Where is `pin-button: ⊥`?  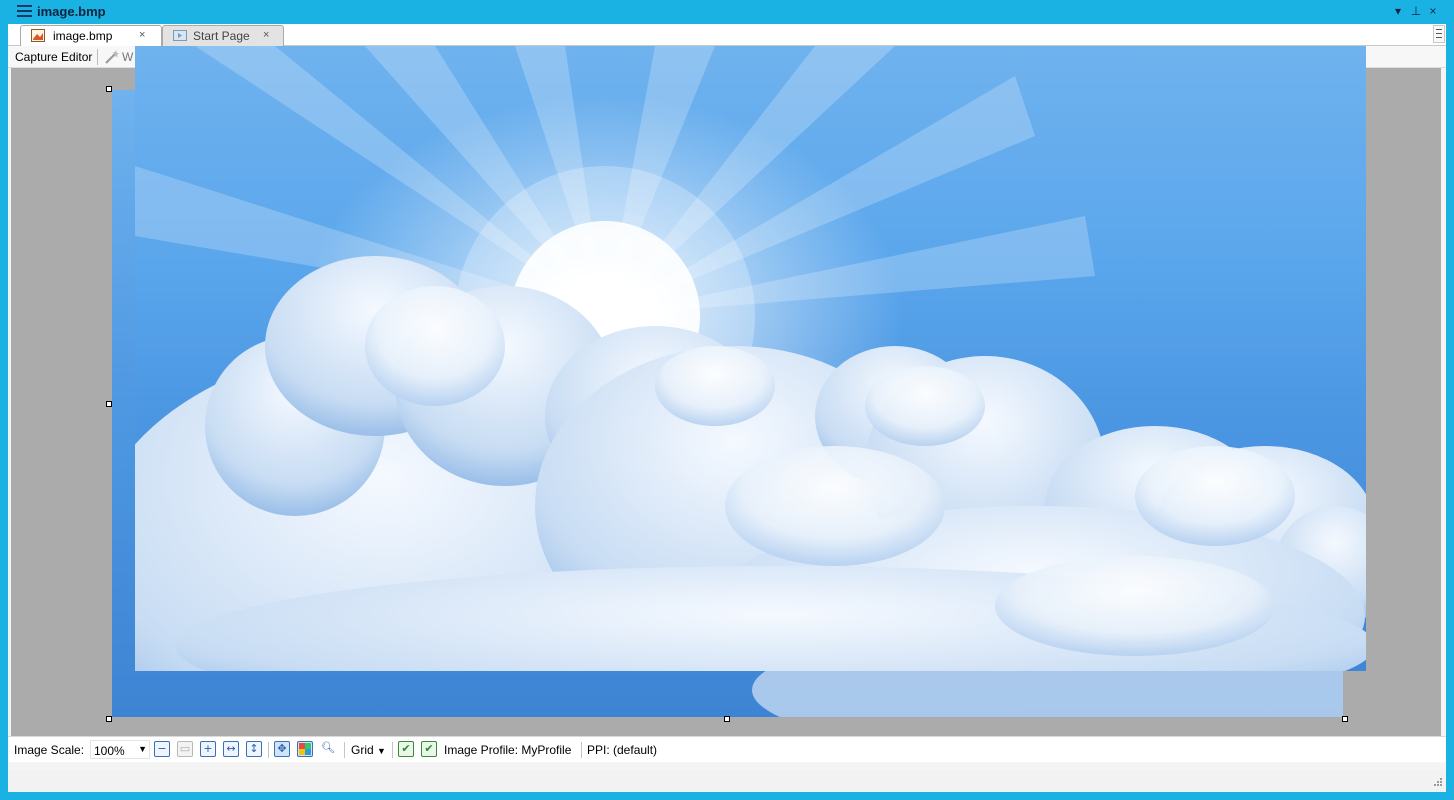
pin-button: ⊥ is located at coordinates (1416, 11).